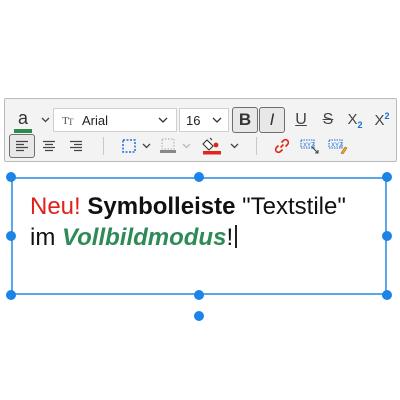  I want to click on font-color-button: a, so click(23, 121).